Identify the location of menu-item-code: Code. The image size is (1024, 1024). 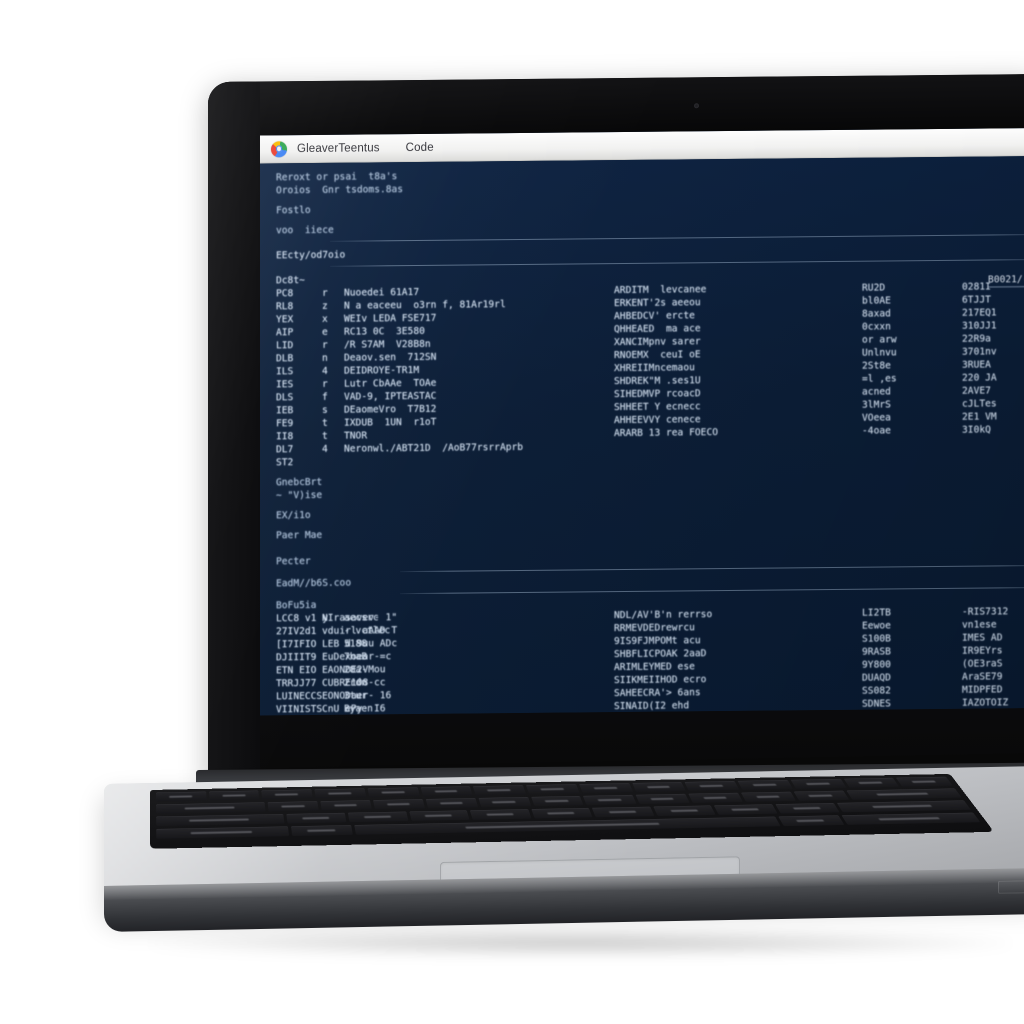
(420, 147).